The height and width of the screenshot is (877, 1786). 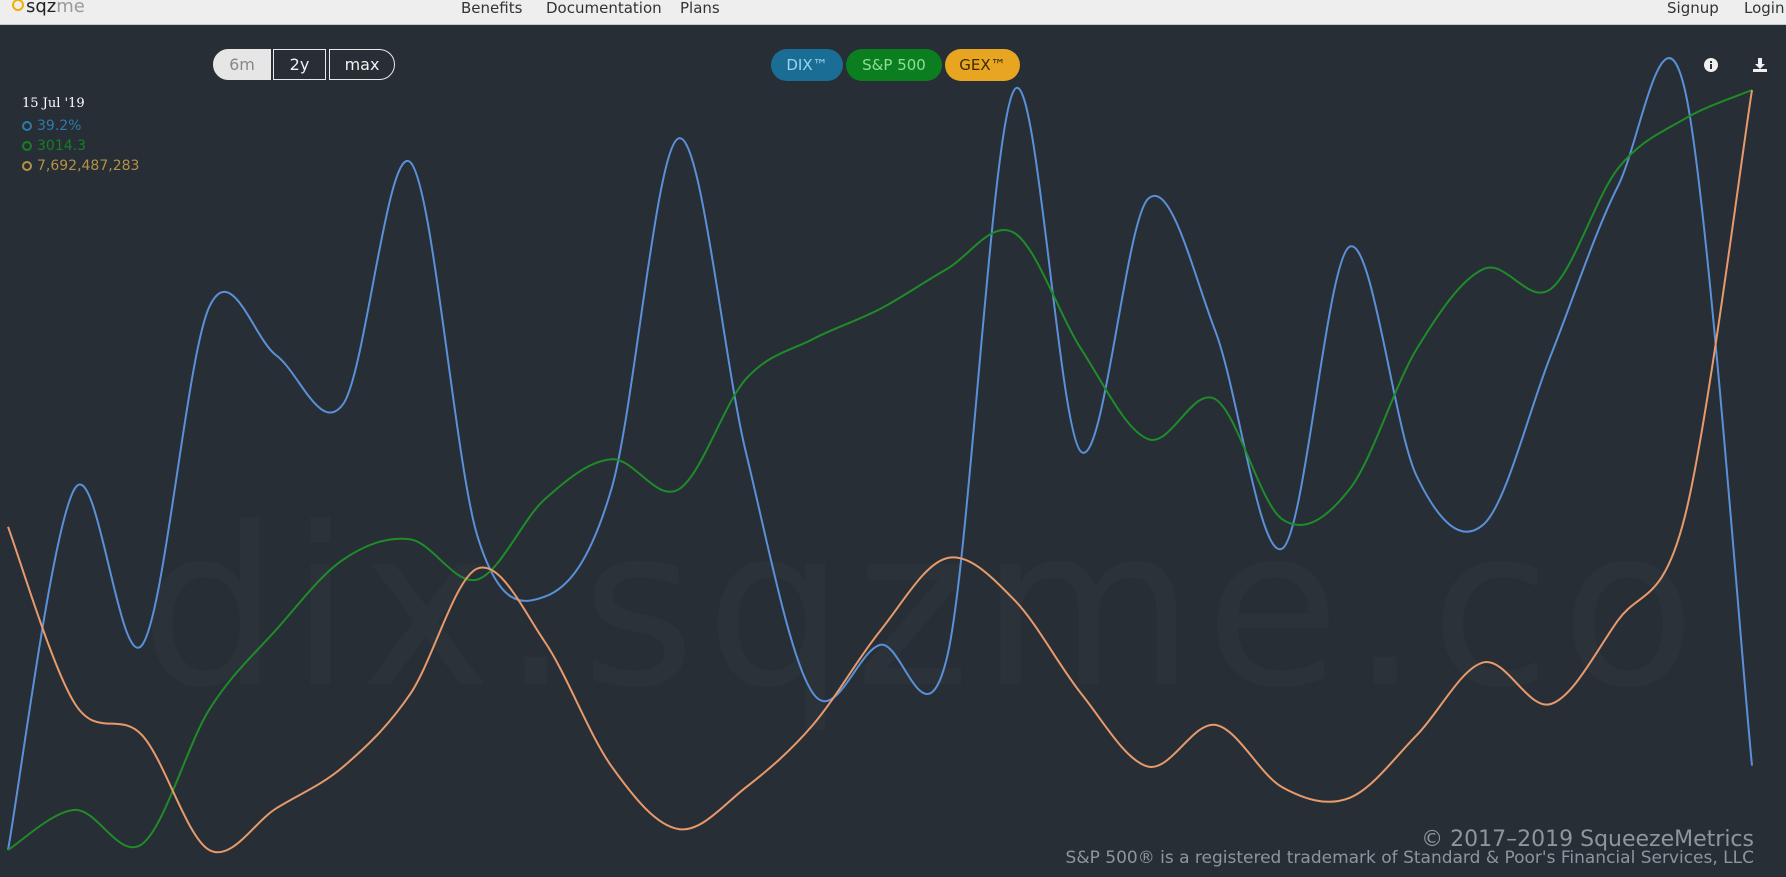 I want to click on legend-value-sp500: 3014.3, so click(x=61, y=146).